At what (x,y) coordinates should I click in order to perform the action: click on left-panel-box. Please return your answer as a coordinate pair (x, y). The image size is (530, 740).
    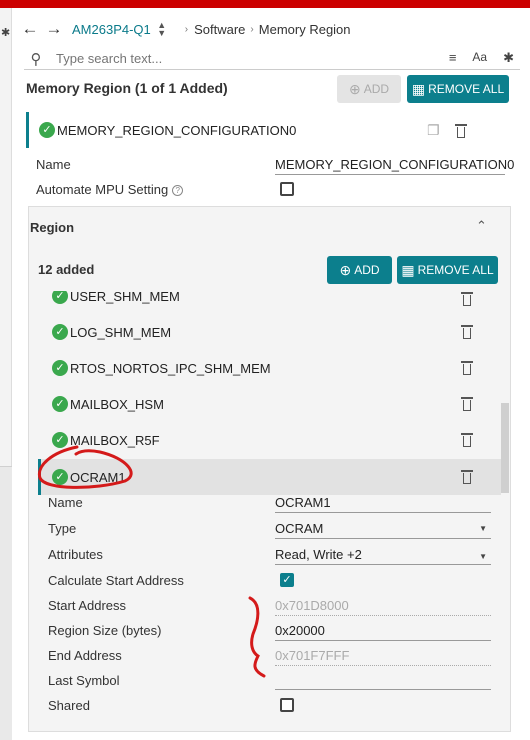
    Looking at the image, I should click on (6, 603).